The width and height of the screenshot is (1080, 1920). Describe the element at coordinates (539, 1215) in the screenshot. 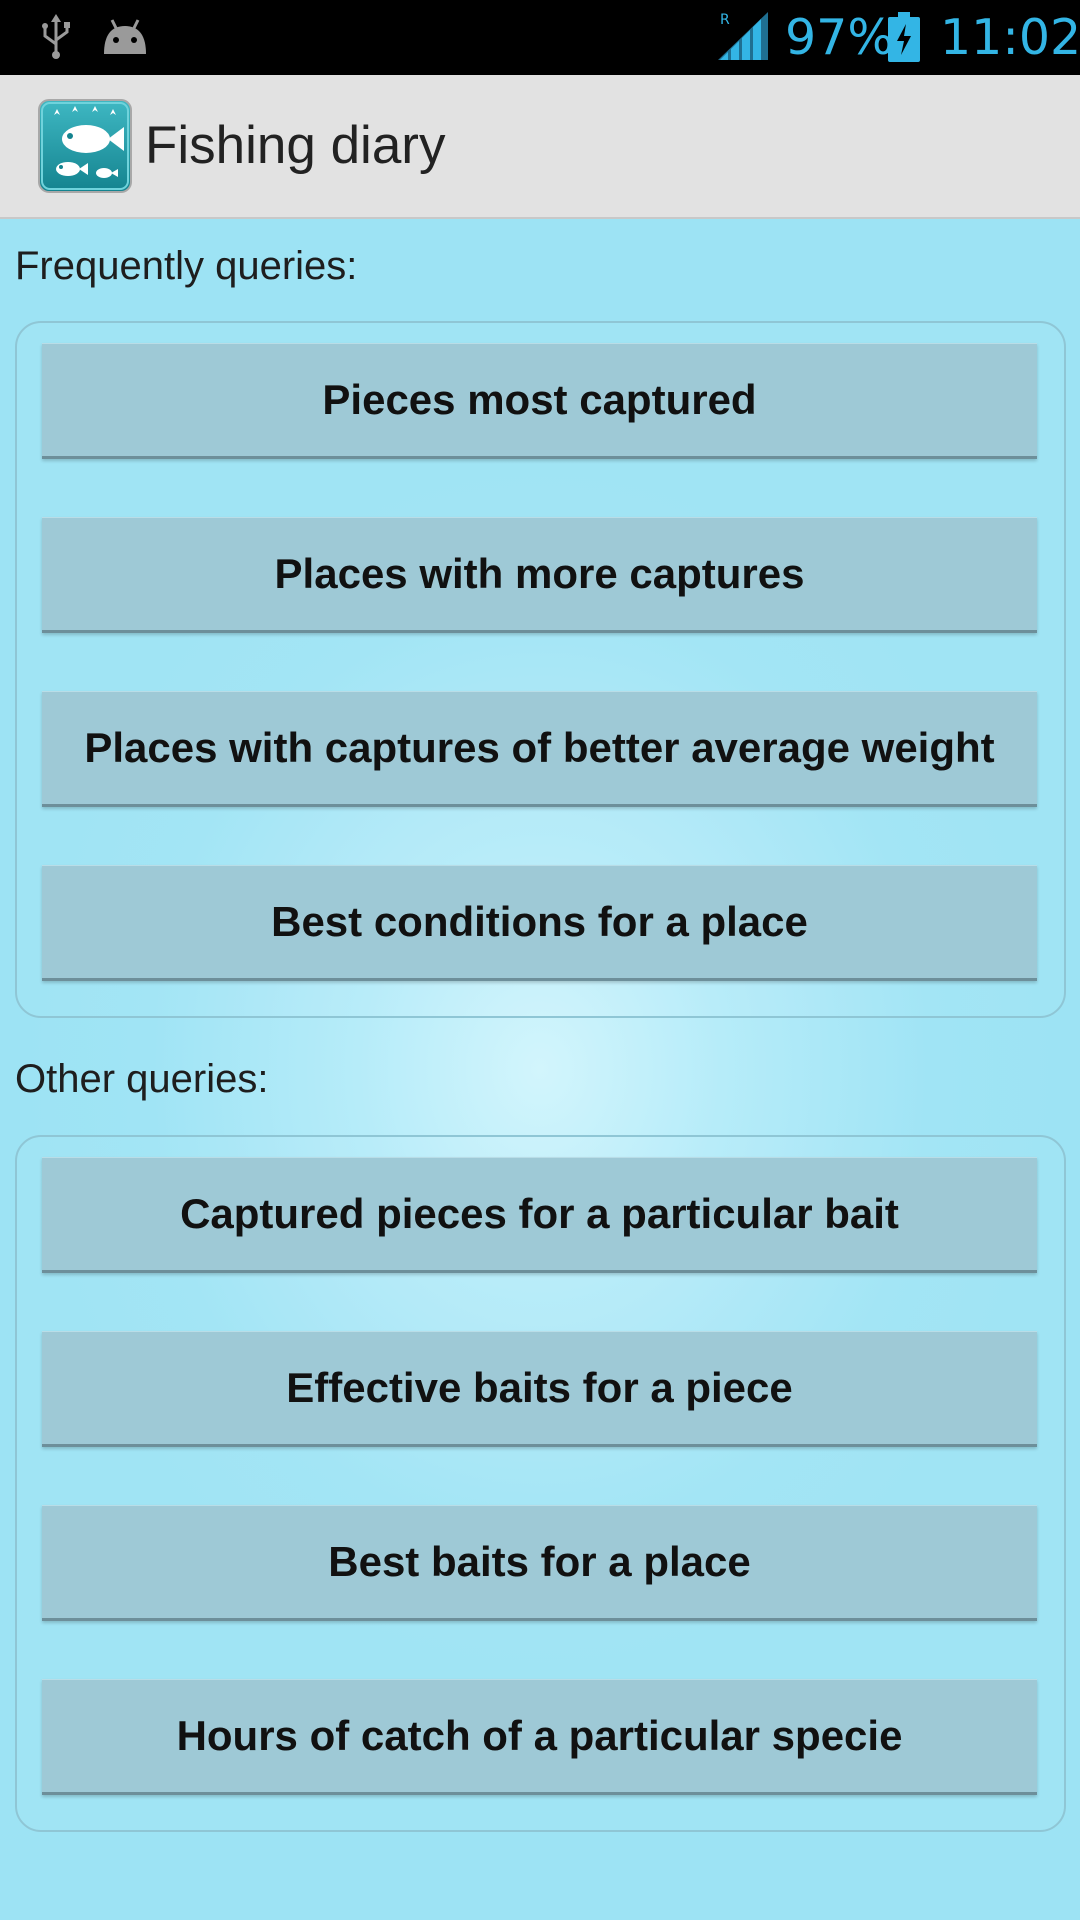

I see `captured-pieces-bait-button: Captured pieces for a particular bait` at that location.